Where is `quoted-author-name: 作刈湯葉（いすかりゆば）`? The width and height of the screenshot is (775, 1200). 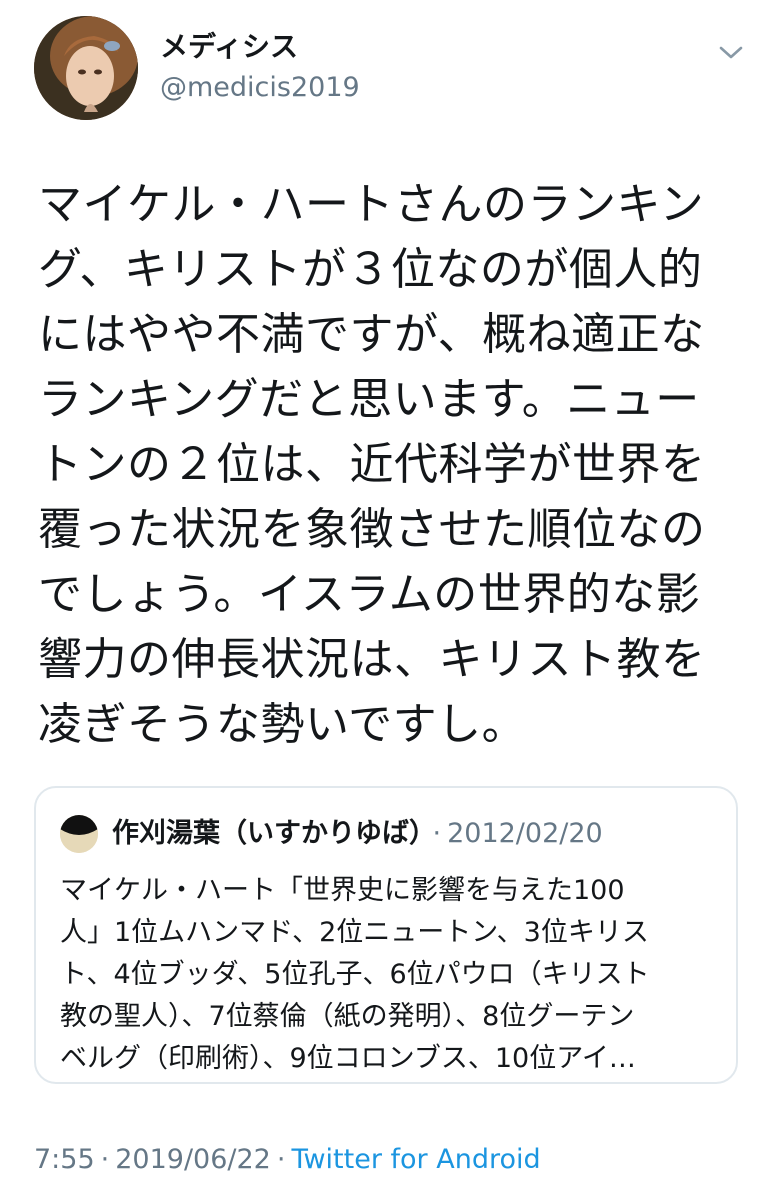
quoted-author-name: 作刈湯葉（いすかりゆば） is located at coordinates (267, 833).